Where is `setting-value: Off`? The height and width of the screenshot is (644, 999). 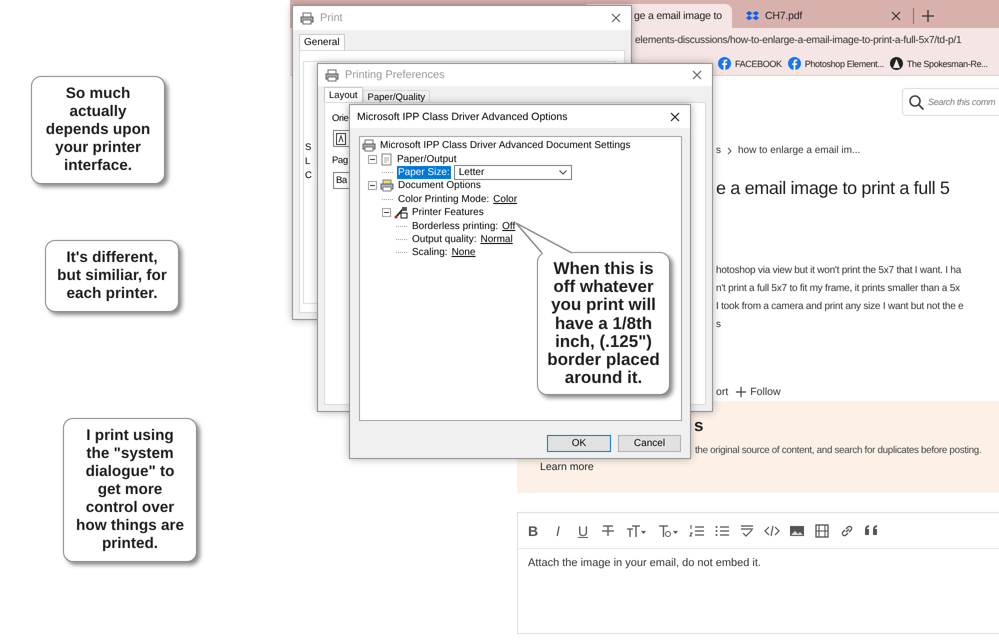
setting-value: Off is located at coordinates (509, 226).